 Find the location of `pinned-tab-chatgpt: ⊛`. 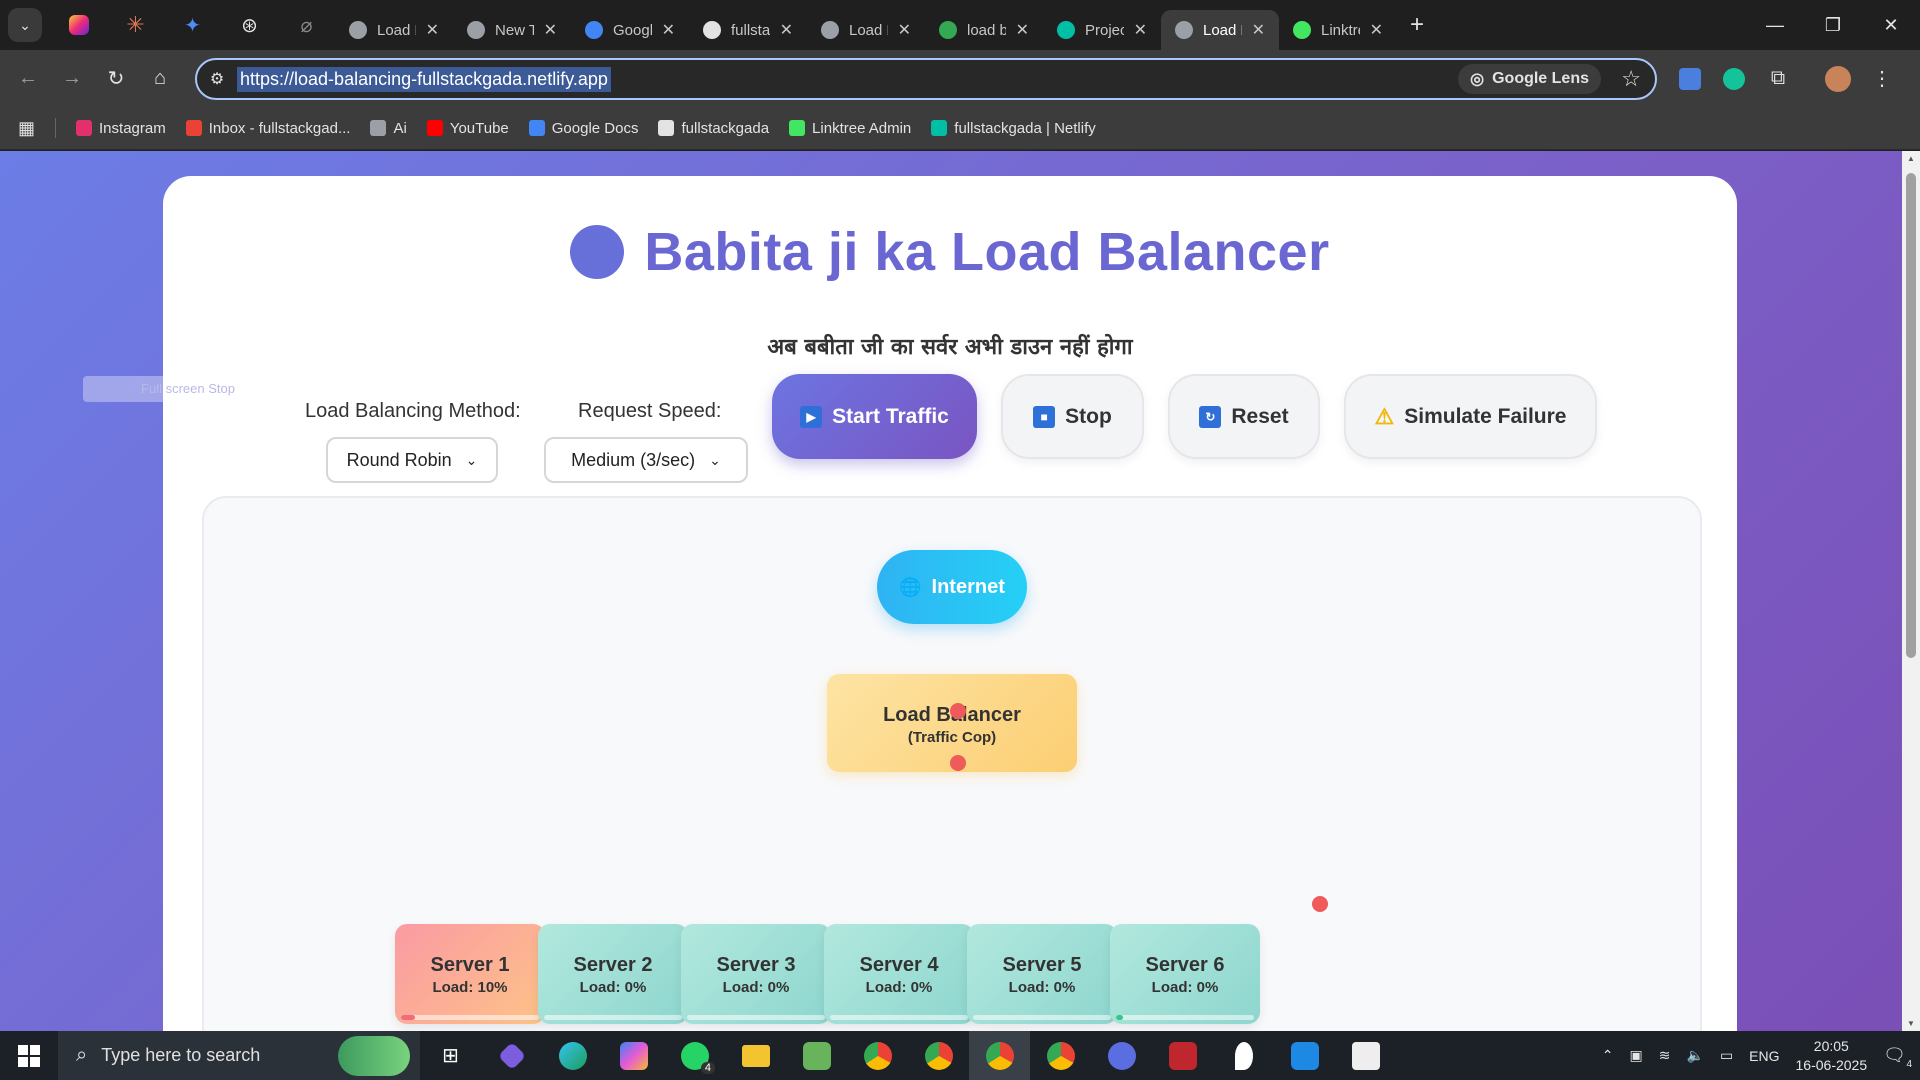

pinned-tab-chatgpt: ⊛ is located at coordinates (249, 25).